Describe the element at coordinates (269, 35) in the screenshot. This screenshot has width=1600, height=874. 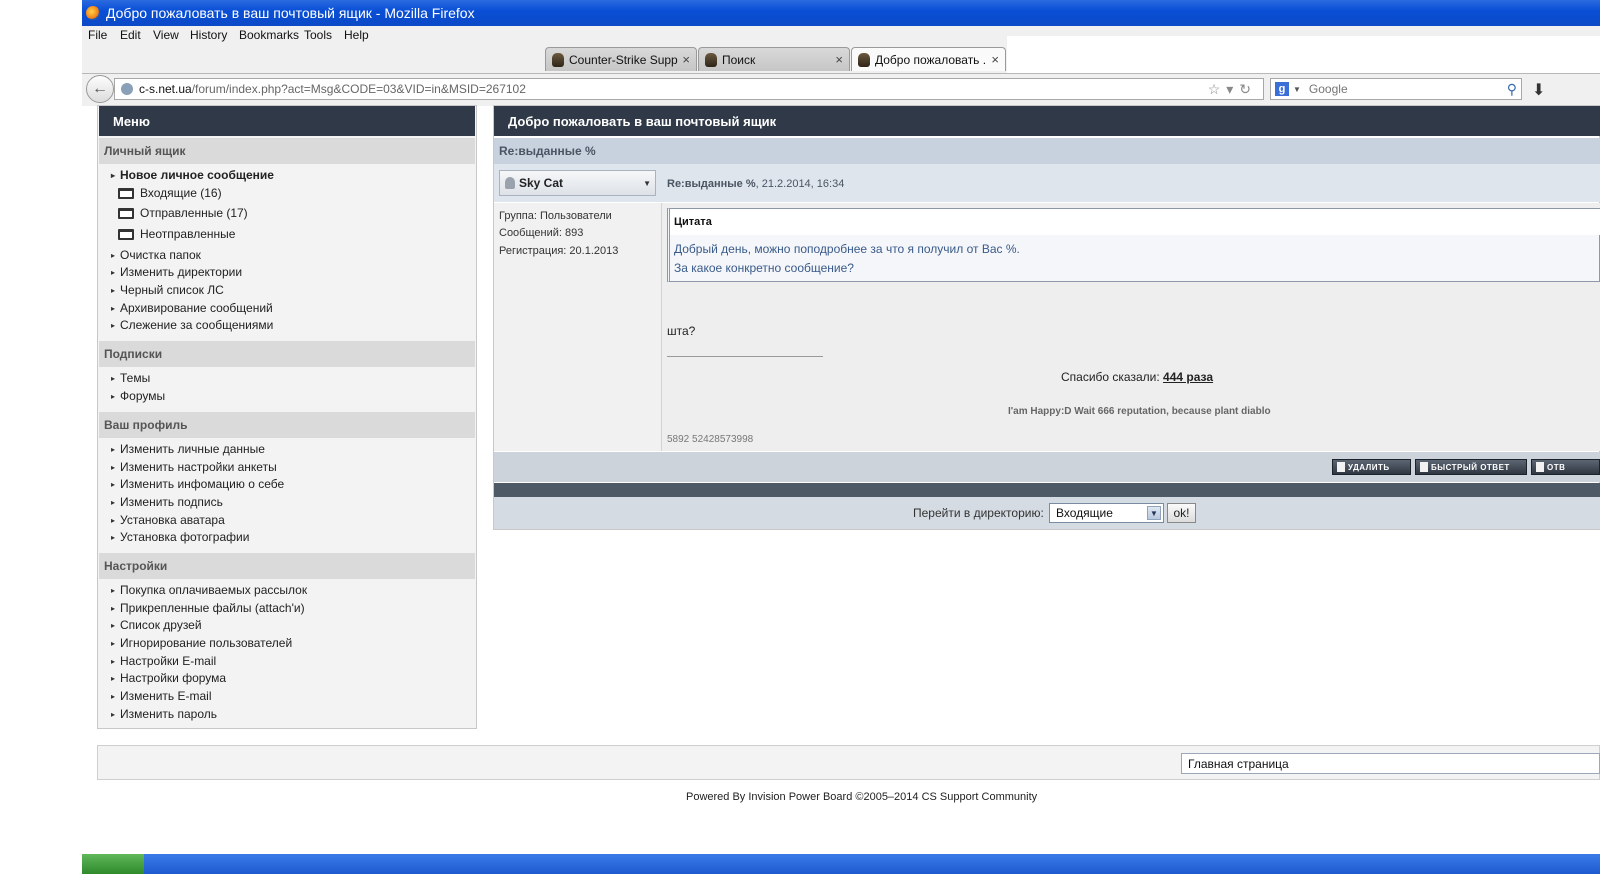
I see `menu-bookmarks: Bookmarks` at that location.